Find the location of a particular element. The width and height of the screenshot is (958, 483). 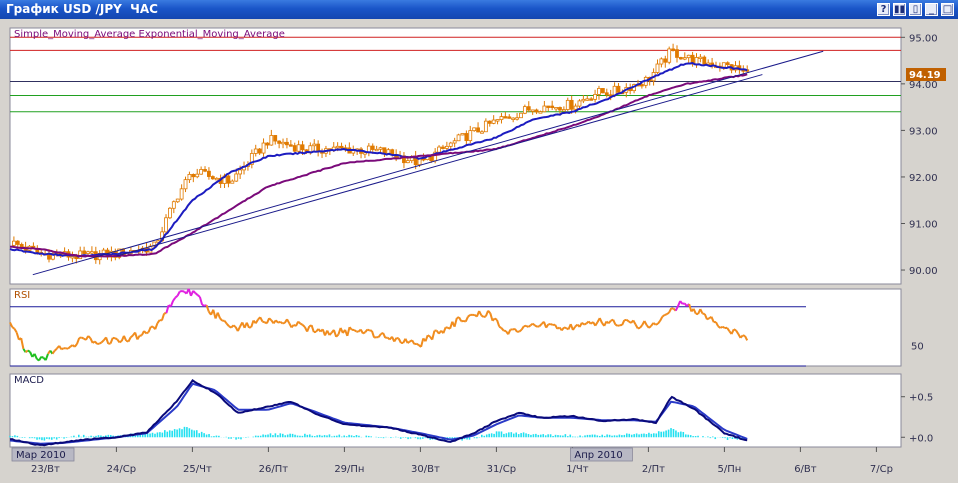

x-tick-label: 6/Вт is located at coordinates (805, 469).